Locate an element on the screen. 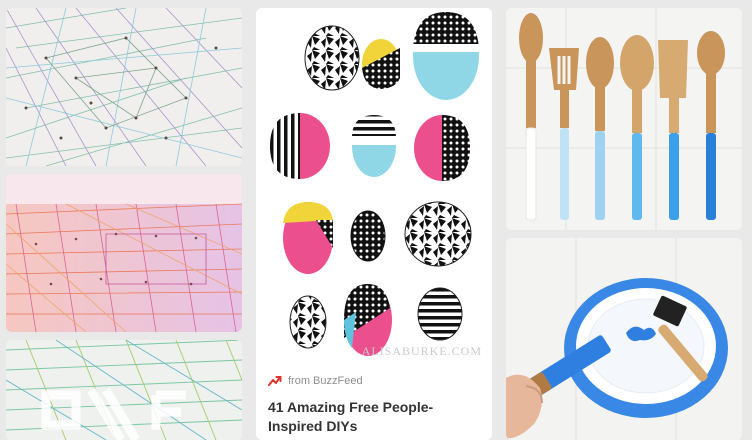 This screenshot has height=440, width=752. trending-arrow-icon is located at coordinates (275, 381).